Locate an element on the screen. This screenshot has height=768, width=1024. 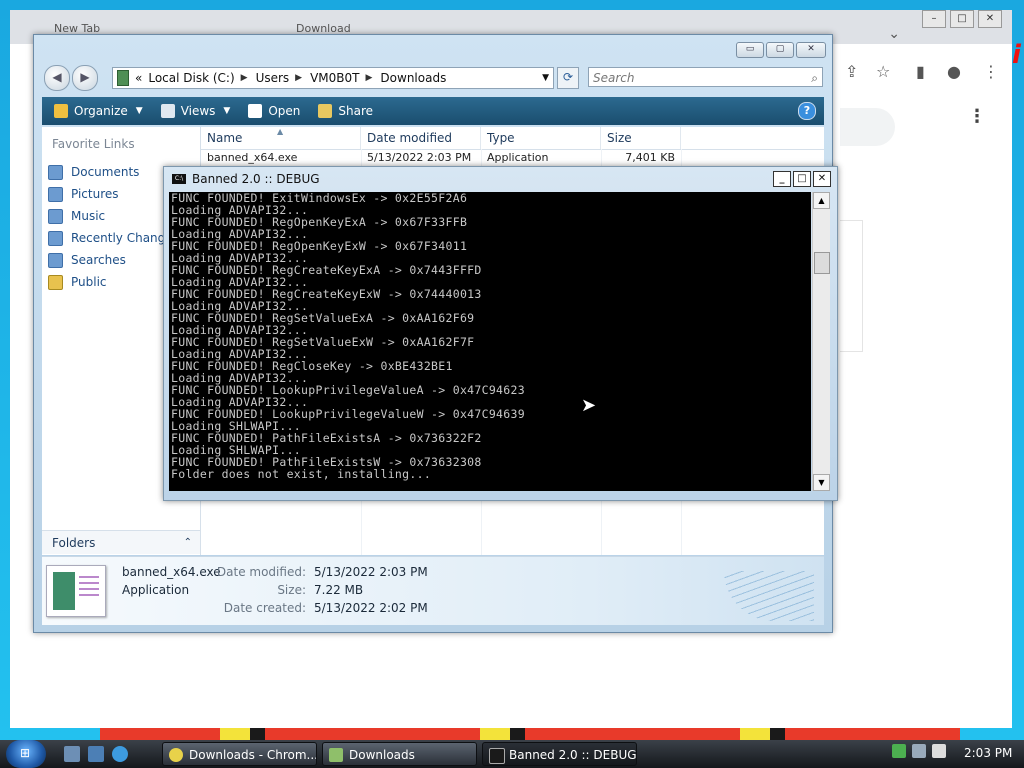
searches-icon is located at coordinates (55, 260).